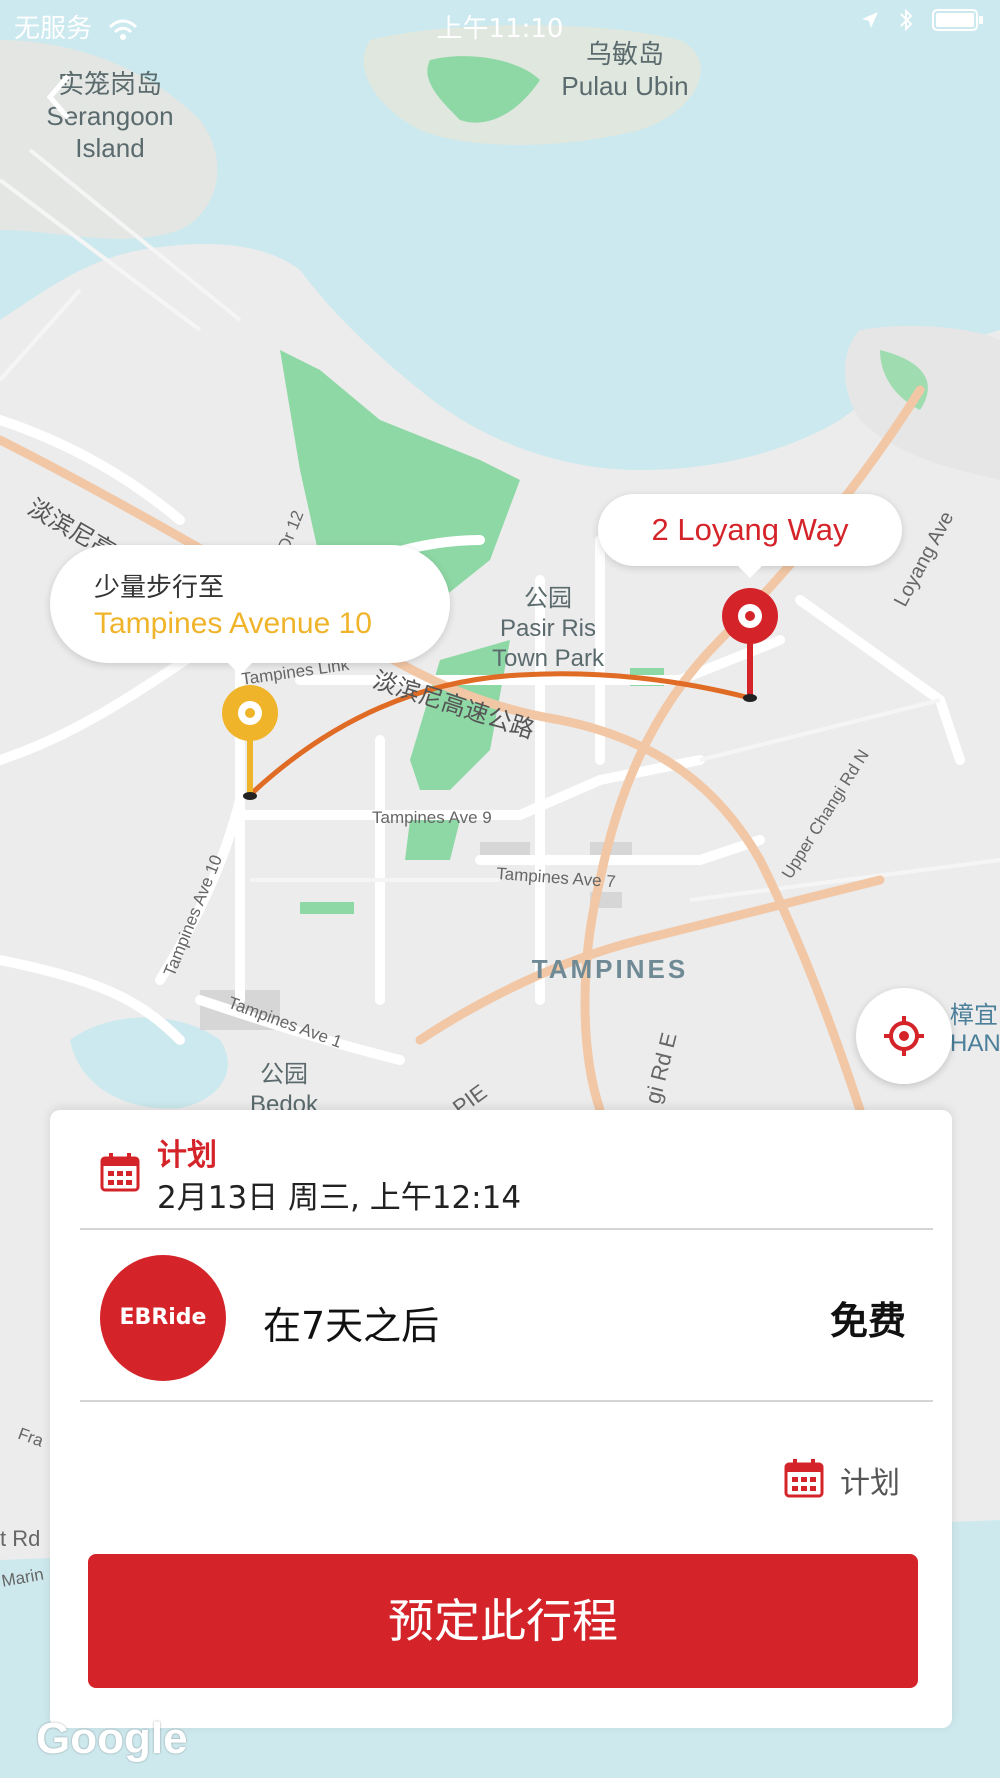 The image size is (1000, 1778). What do you see at coordinates (163, 1318) in the screenshot?
I see `provider-logo: EBRide` at bounding box center [163, 1318].